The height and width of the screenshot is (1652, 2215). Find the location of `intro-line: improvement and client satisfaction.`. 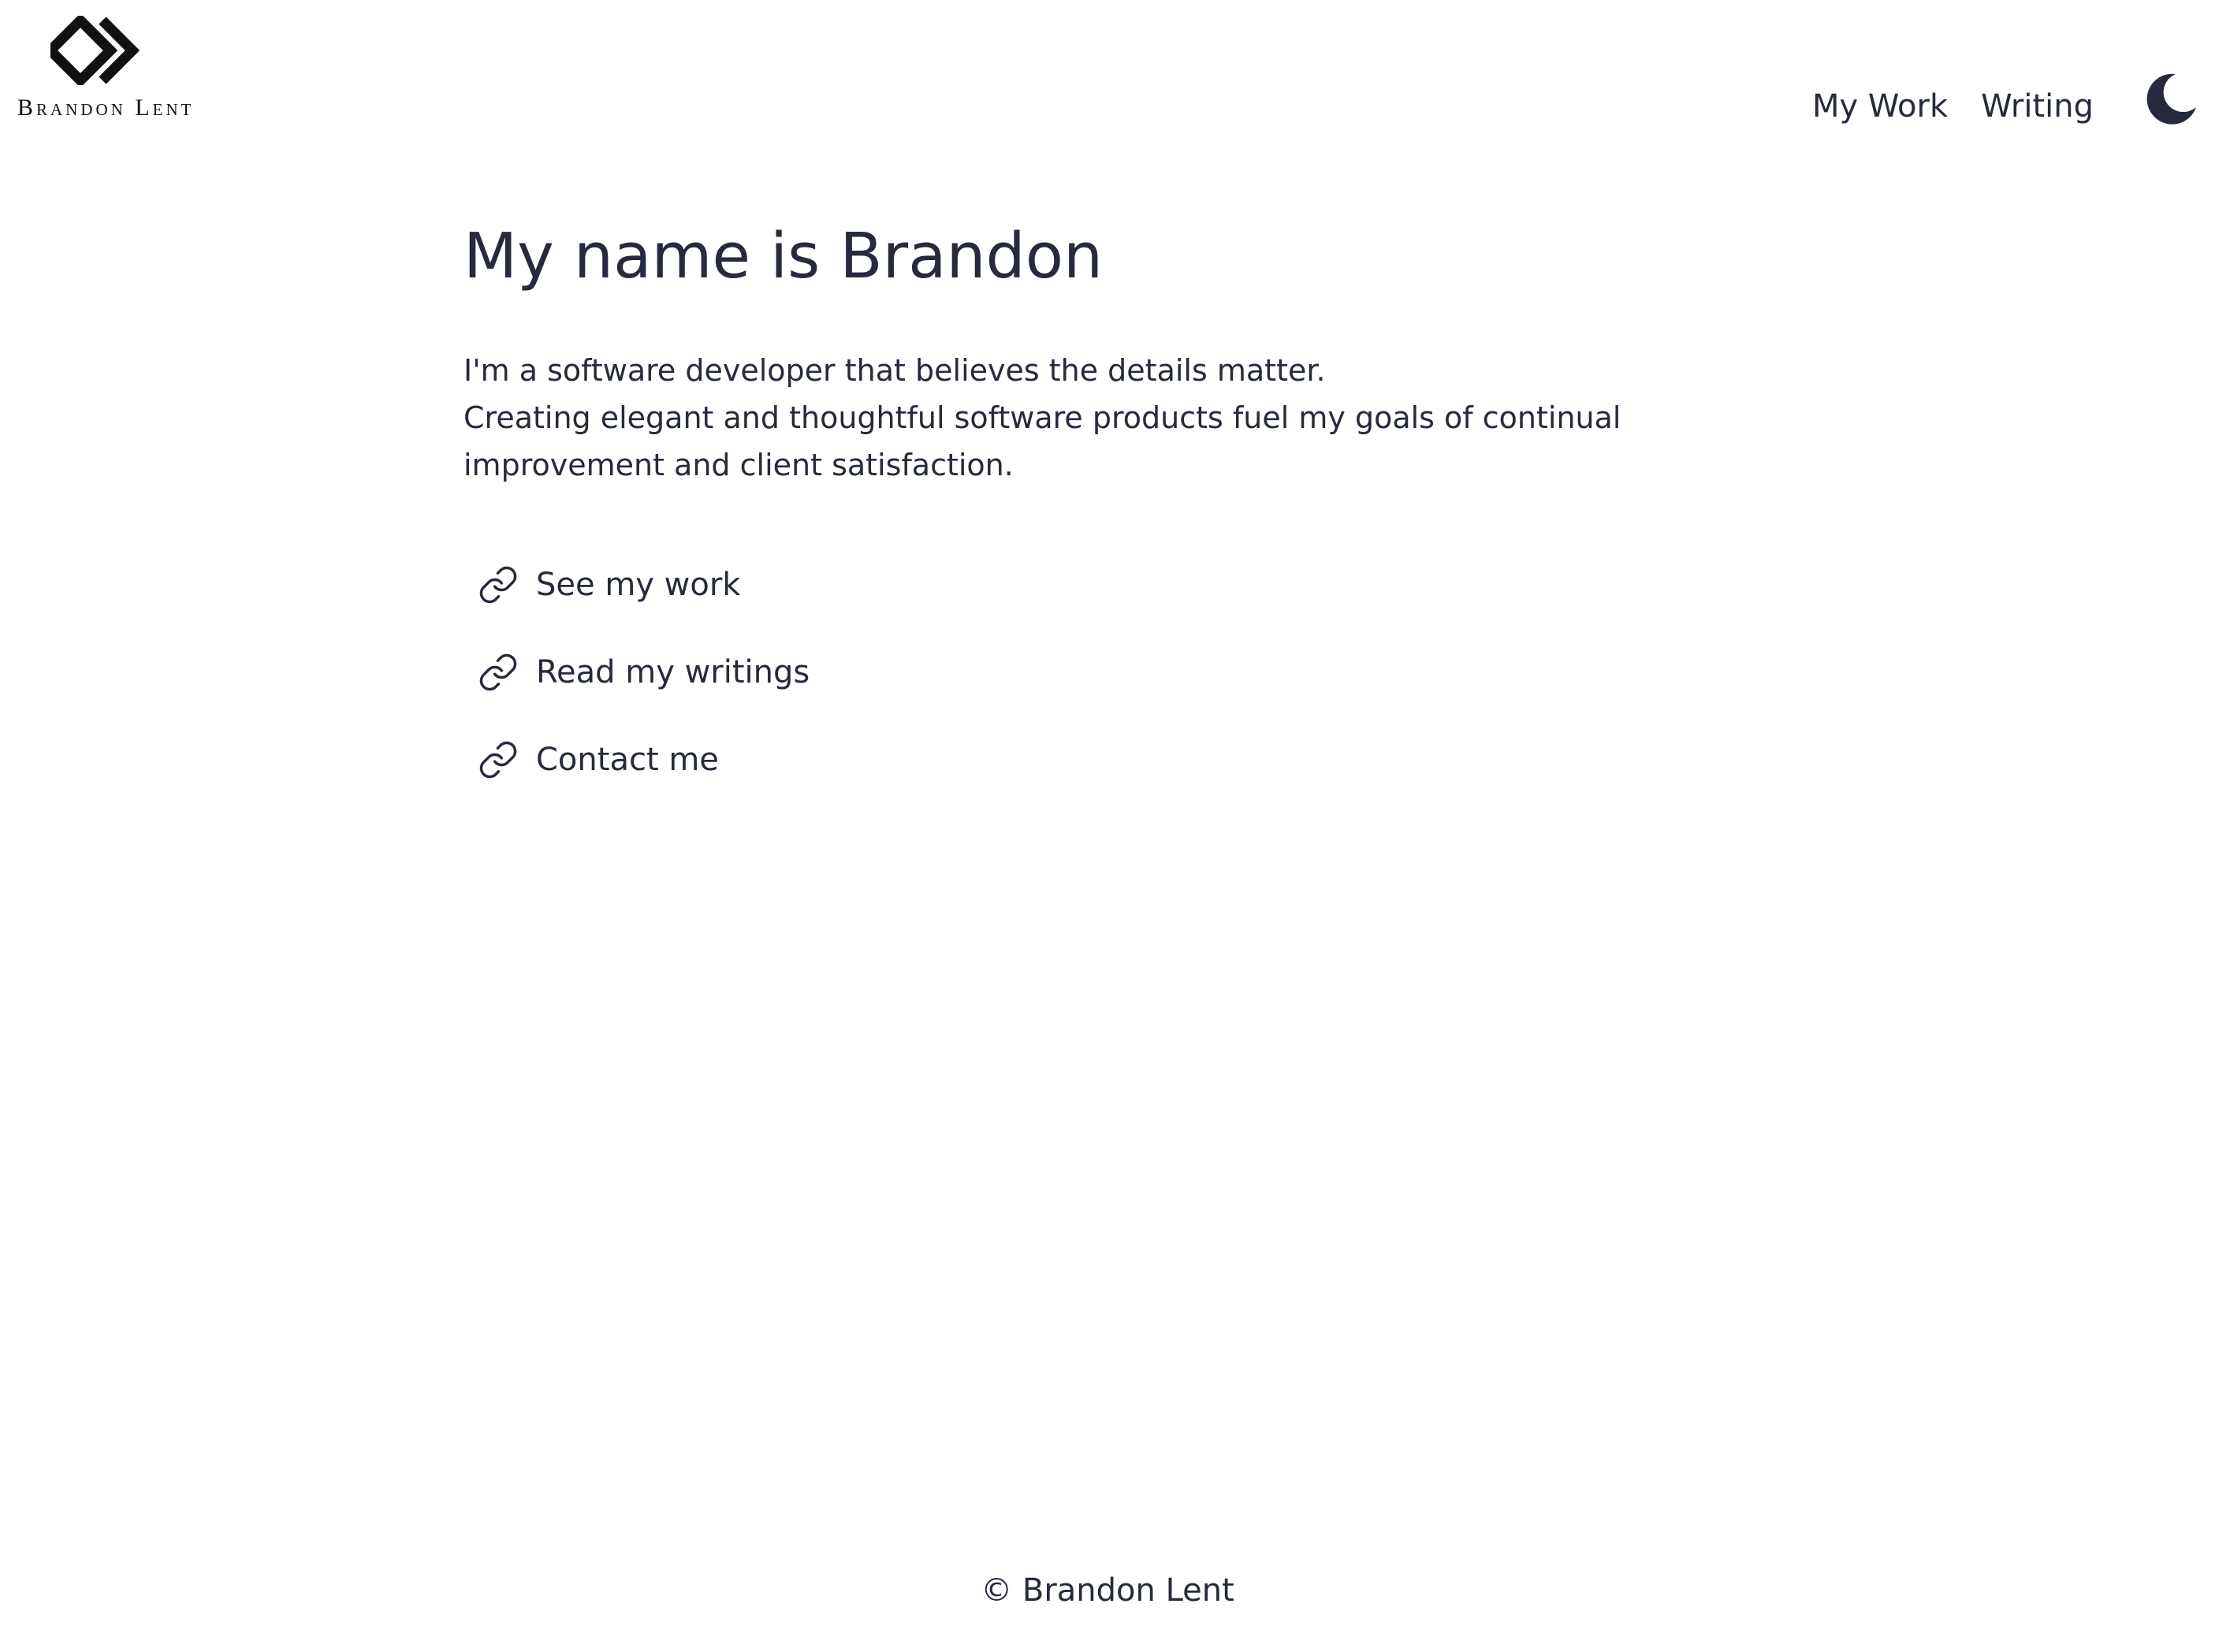

intro-line: improvement and client satisfaction. is located at coordinates (738, 465).